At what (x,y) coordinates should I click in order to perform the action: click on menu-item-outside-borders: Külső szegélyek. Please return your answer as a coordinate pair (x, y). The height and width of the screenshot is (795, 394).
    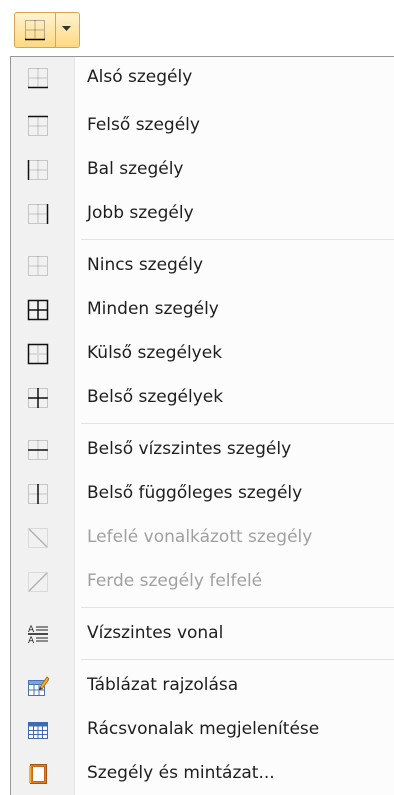
    Looking at the image, I should click on (202, 353).